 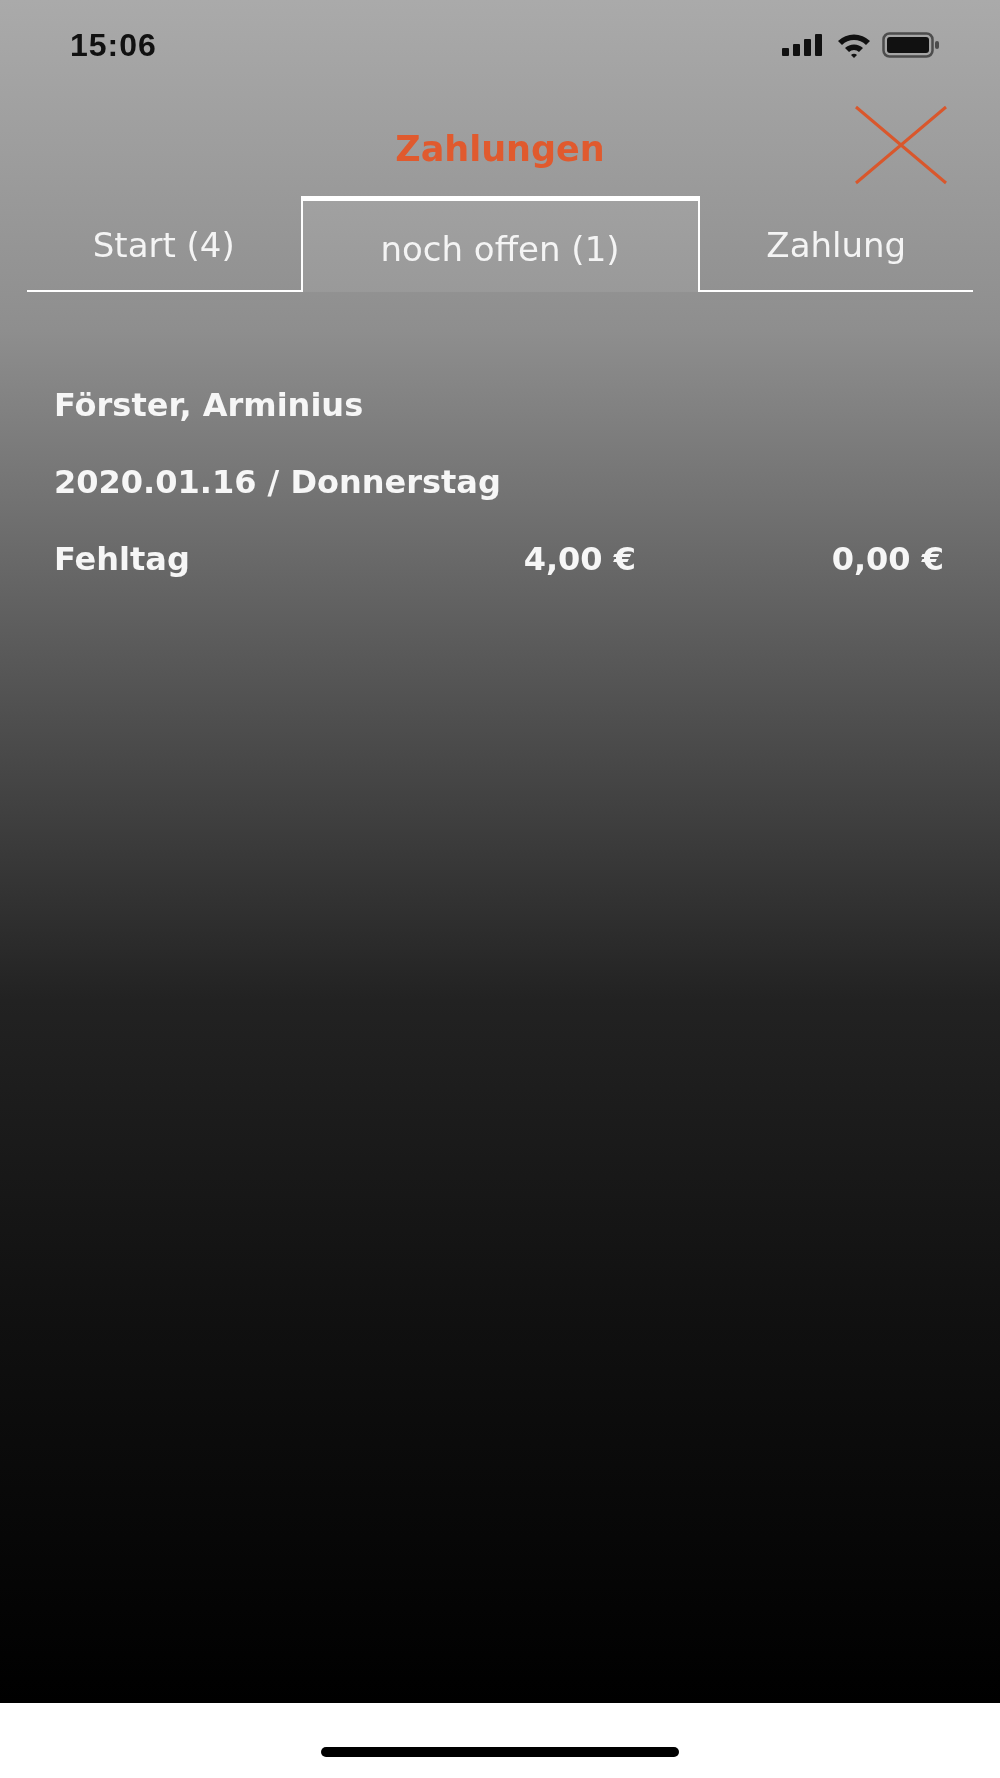 What do you see at coordinates (901, 145) in the screenshot?
I see `close-icon` at bounding box center [901, 145].